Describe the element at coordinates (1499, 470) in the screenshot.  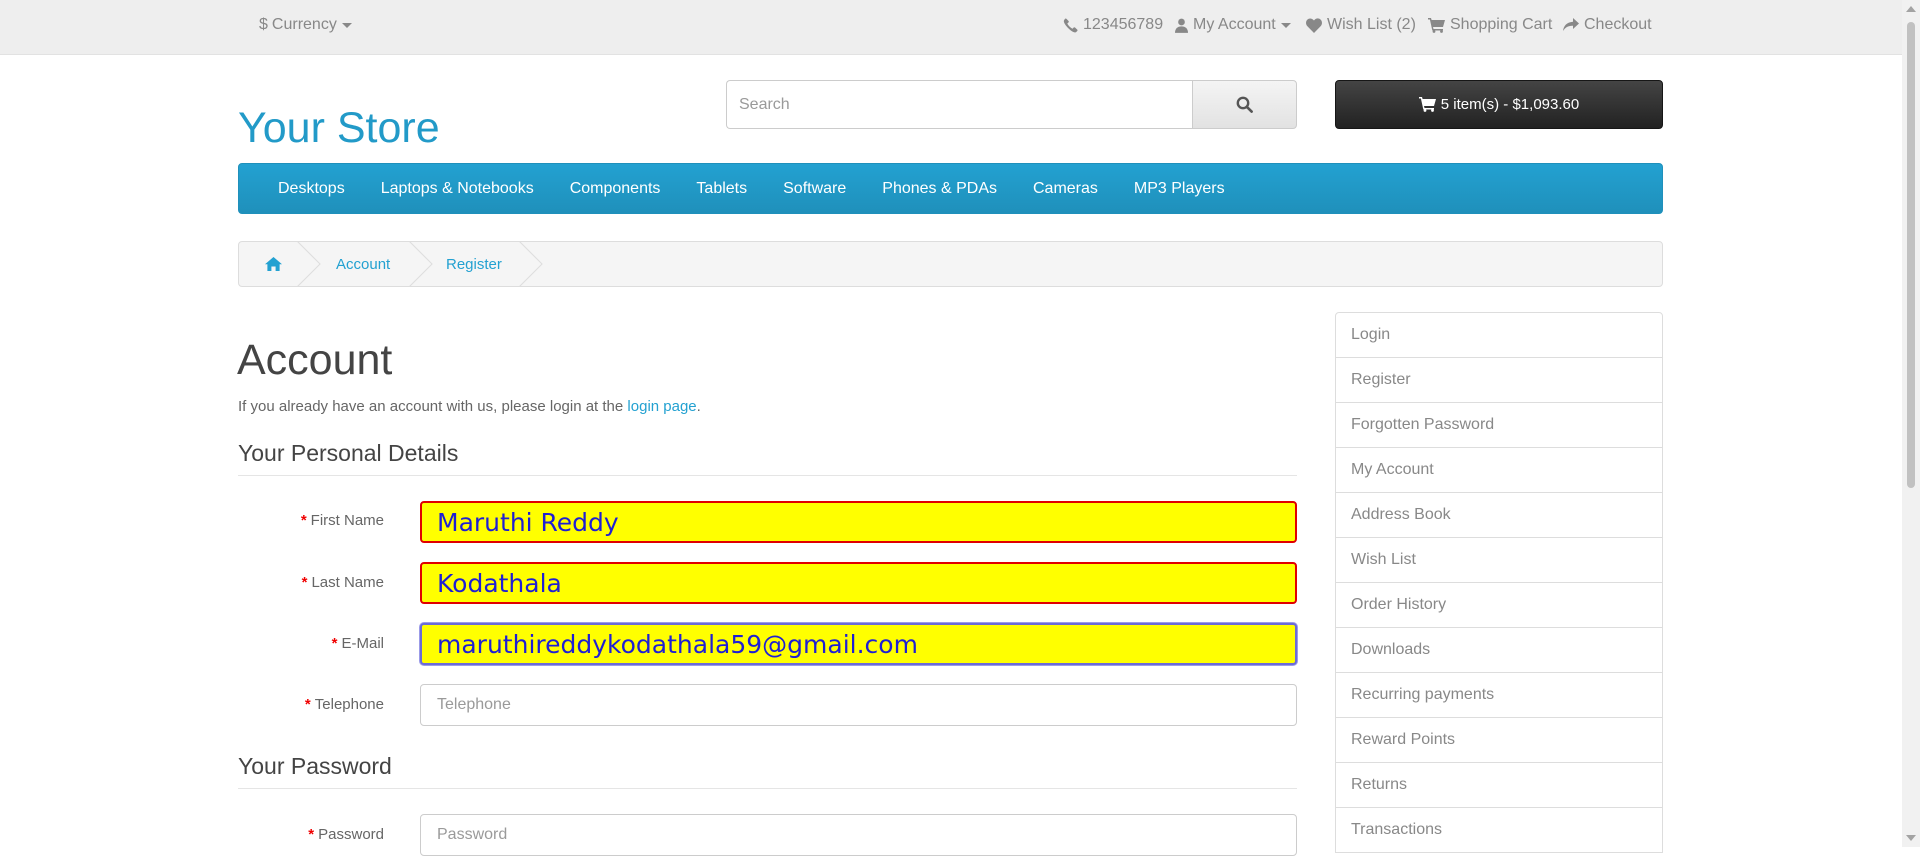
I see `sidebar-item-my-account: My Account` at that location.